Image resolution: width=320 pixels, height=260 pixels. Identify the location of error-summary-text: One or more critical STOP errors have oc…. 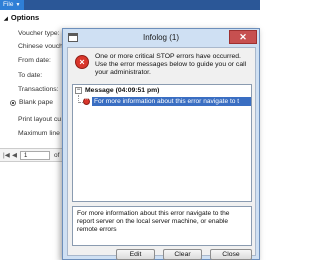
(171, 65).